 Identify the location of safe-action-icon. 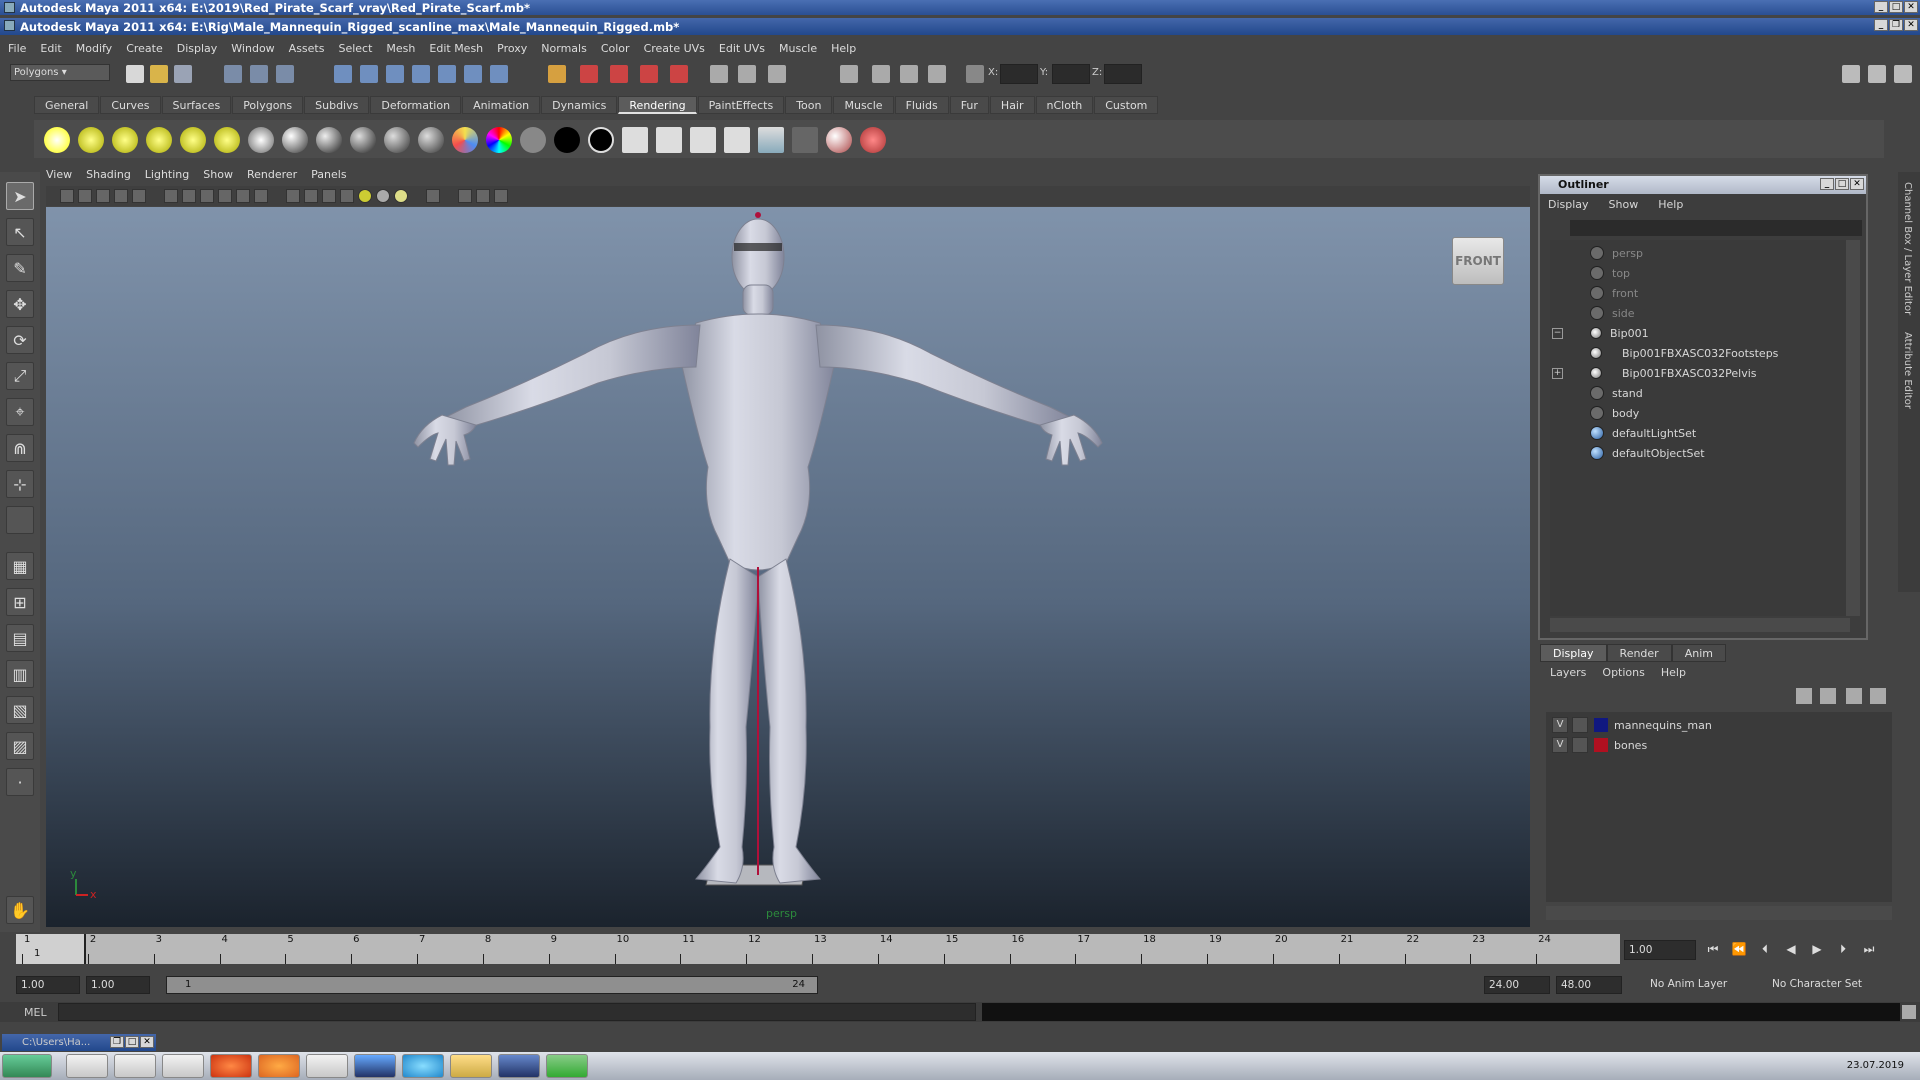
(261, 196).